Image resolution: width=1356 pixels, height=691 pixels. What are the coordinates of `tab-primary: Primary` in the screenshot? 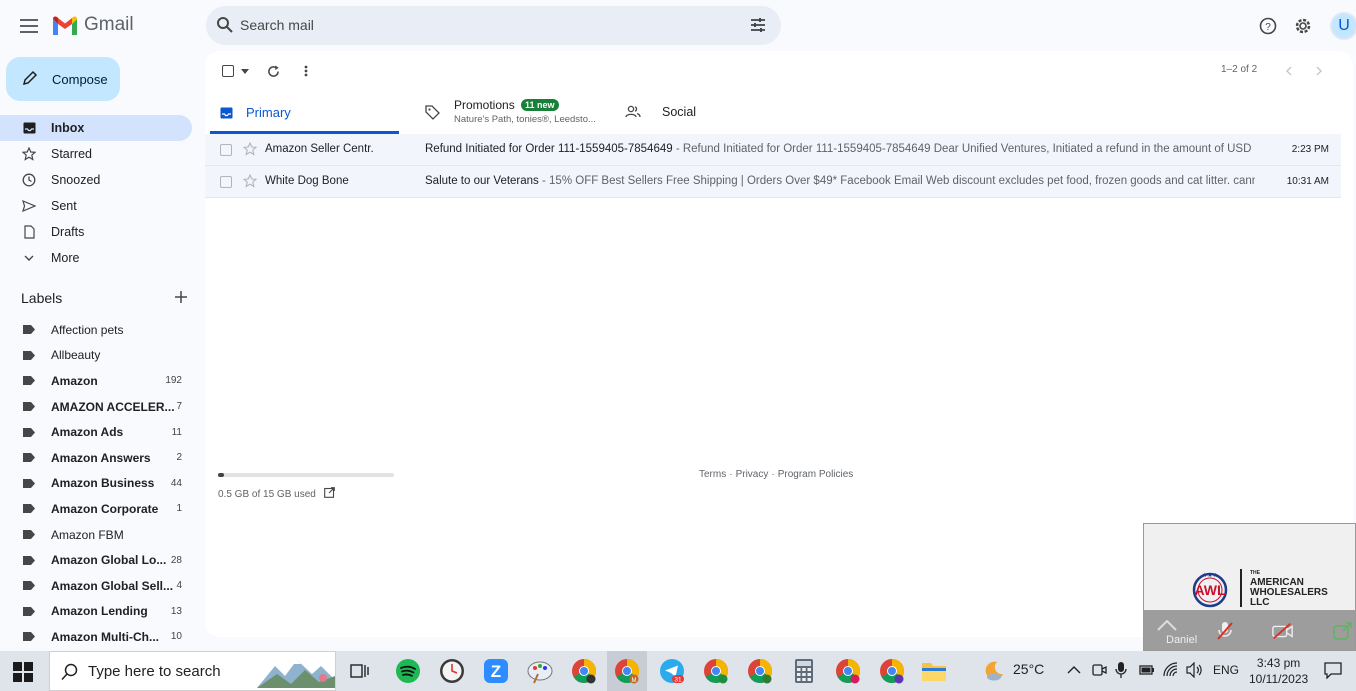 It's located at (304, 114).